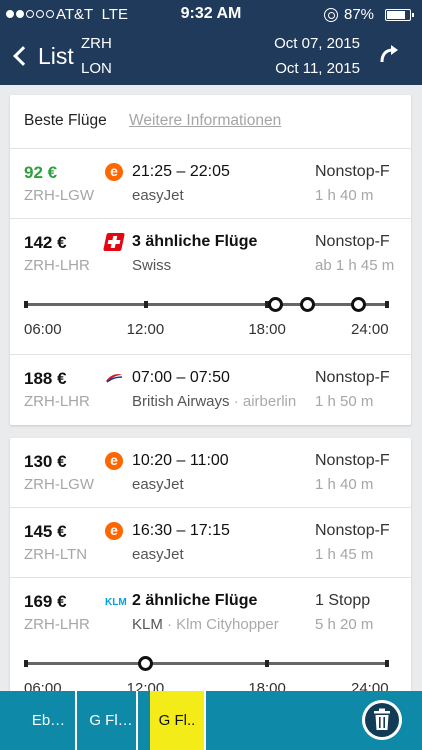 Image resolution: width=422 pixels, height=750 pixels. What do you see at coordinates (343, 600) in the screenshot?
I see `flight-stops: 1 Stopp` at bounding box center [343, 600].